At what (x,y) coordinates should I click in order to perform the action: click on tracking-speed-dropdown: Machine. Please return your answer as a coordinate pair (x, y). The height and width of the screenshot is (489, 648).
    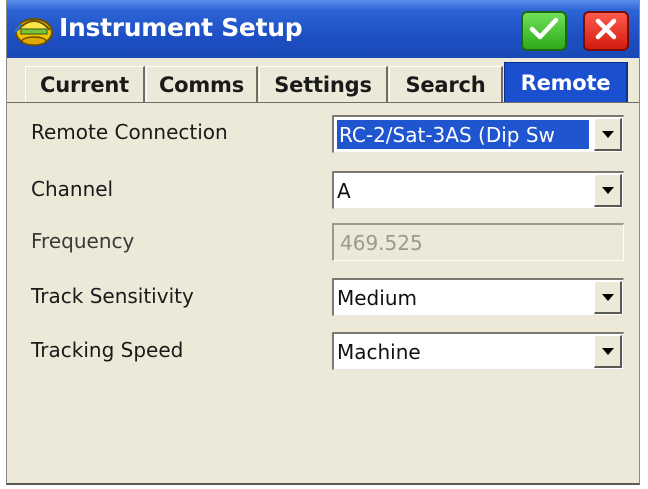
    Looking at the image, I should click on (478, 351).